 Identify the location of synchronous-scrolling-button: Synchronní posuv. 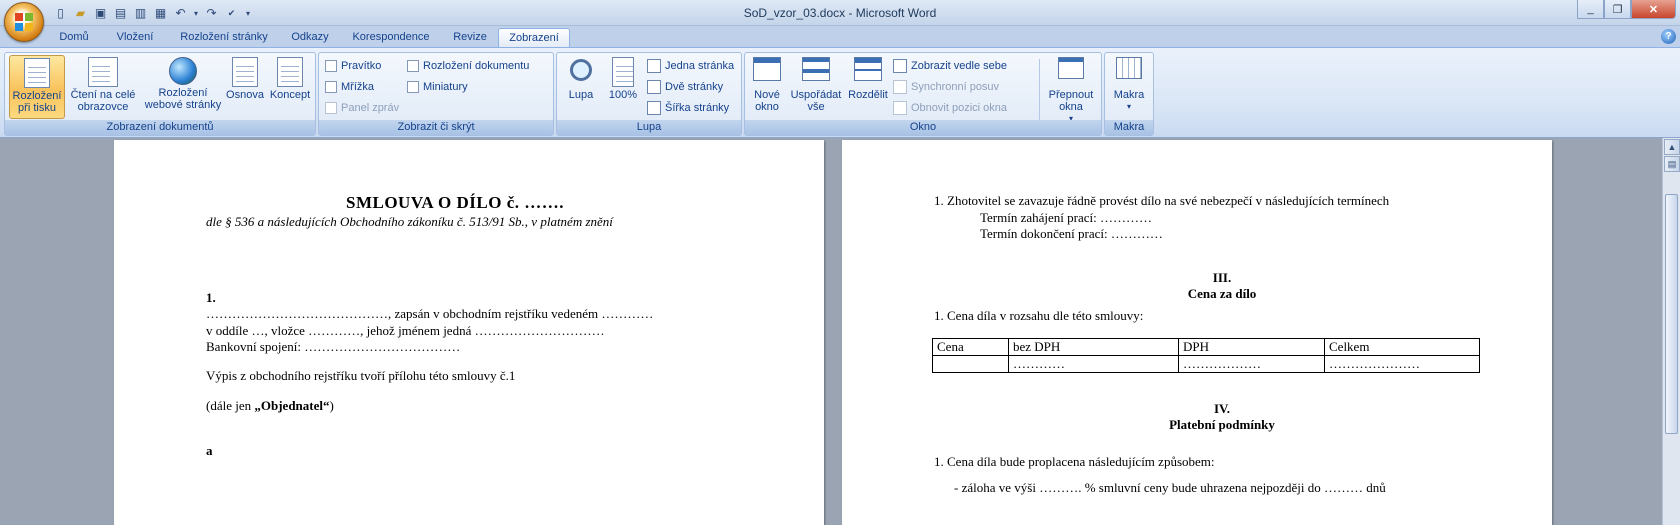
(946, 87).